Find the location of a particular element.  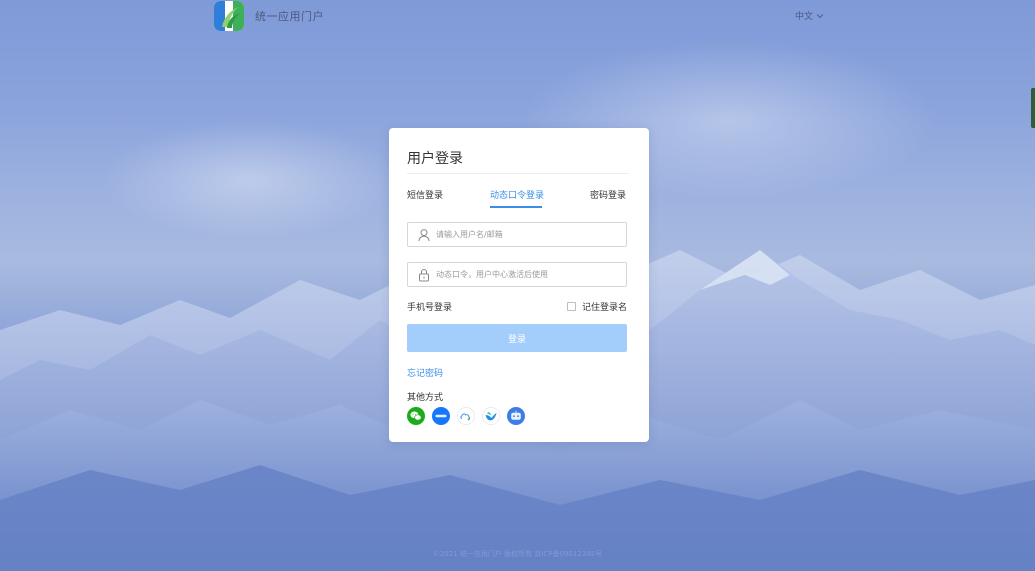

social-login-list is located at coordinates (466, 416).